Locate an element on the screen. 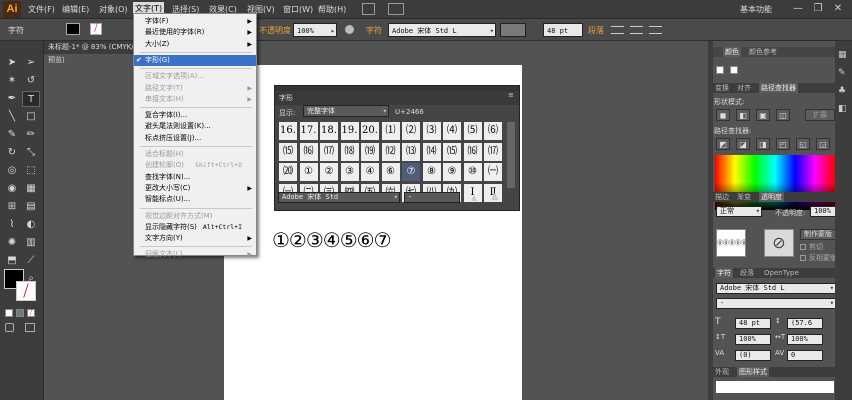 Image resolution: width=852 pixels, height=400 pixels. glyph-style-select: - is located at coordinates (432, 197).